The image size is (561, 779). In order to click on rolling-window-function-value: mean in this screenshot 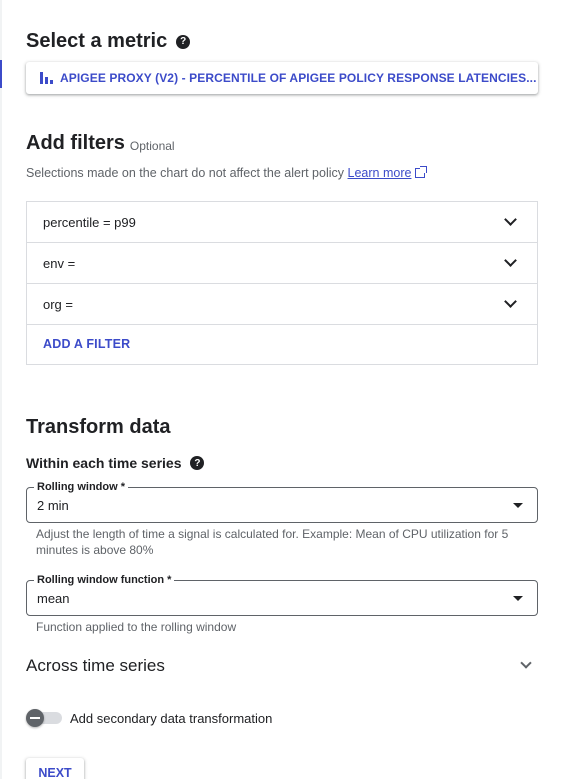, I will do `click(53, 598)`.